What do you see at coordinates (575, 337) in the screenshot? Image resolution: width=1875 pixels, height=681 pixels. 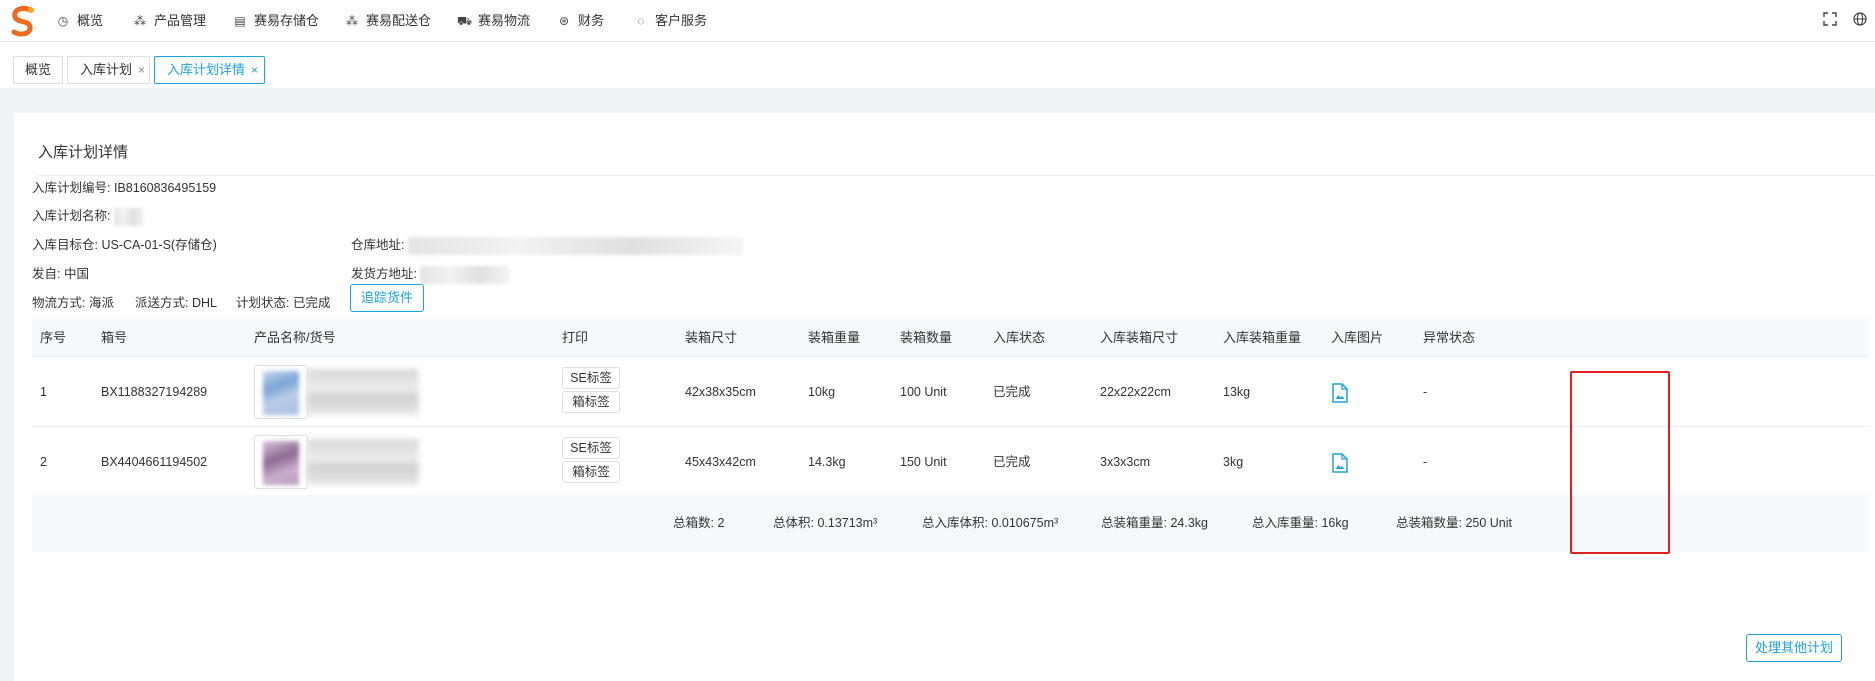 I see `col-print: 打印` at bounding box center [575, 337].